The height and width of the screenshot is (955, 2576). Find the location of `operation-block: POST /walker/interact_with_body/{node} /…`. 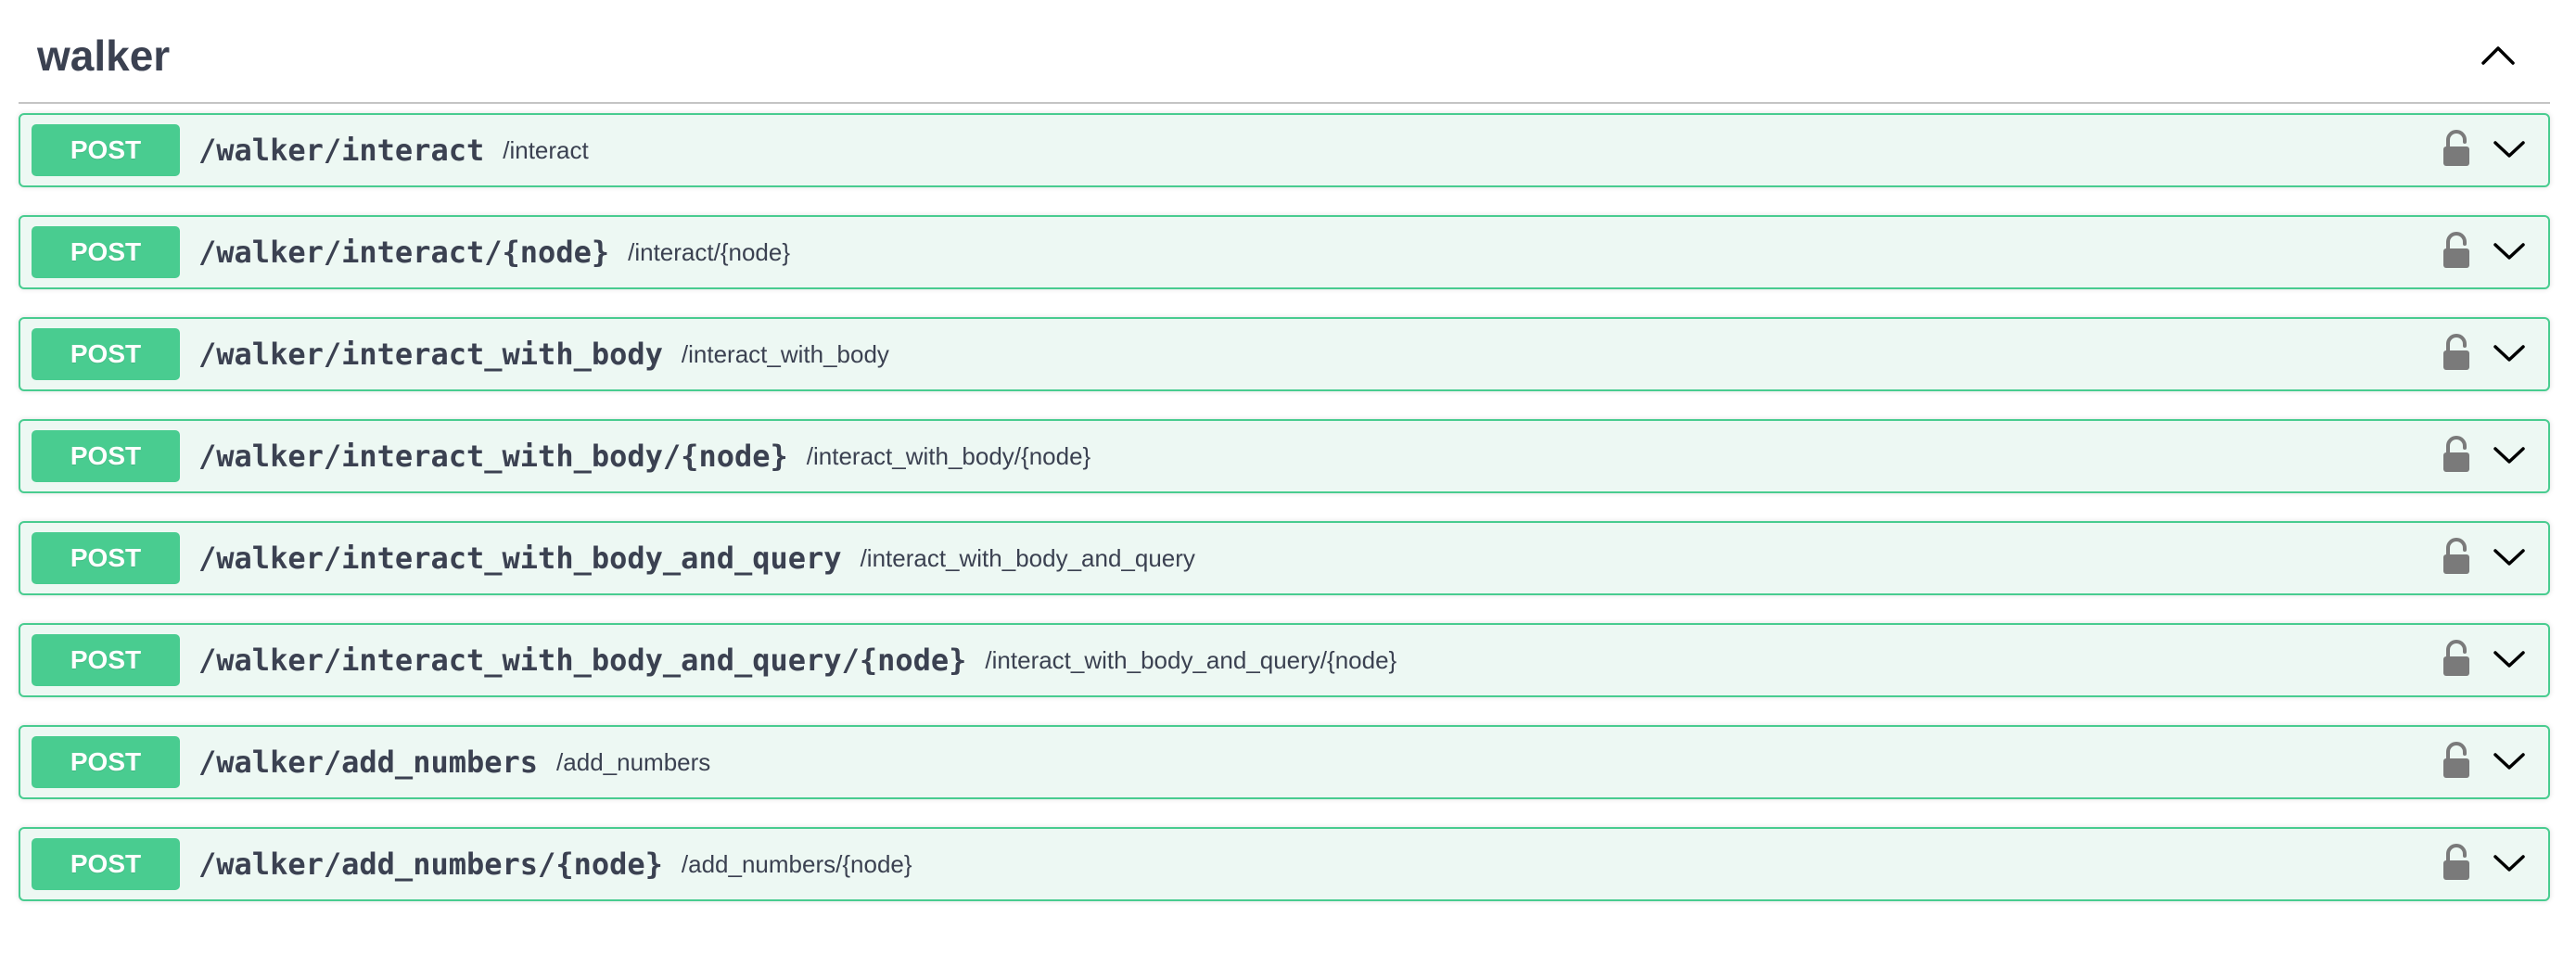

operation-block: POST /walker/interact_with_body/{node} /… is located at coordinates (1284, 456).